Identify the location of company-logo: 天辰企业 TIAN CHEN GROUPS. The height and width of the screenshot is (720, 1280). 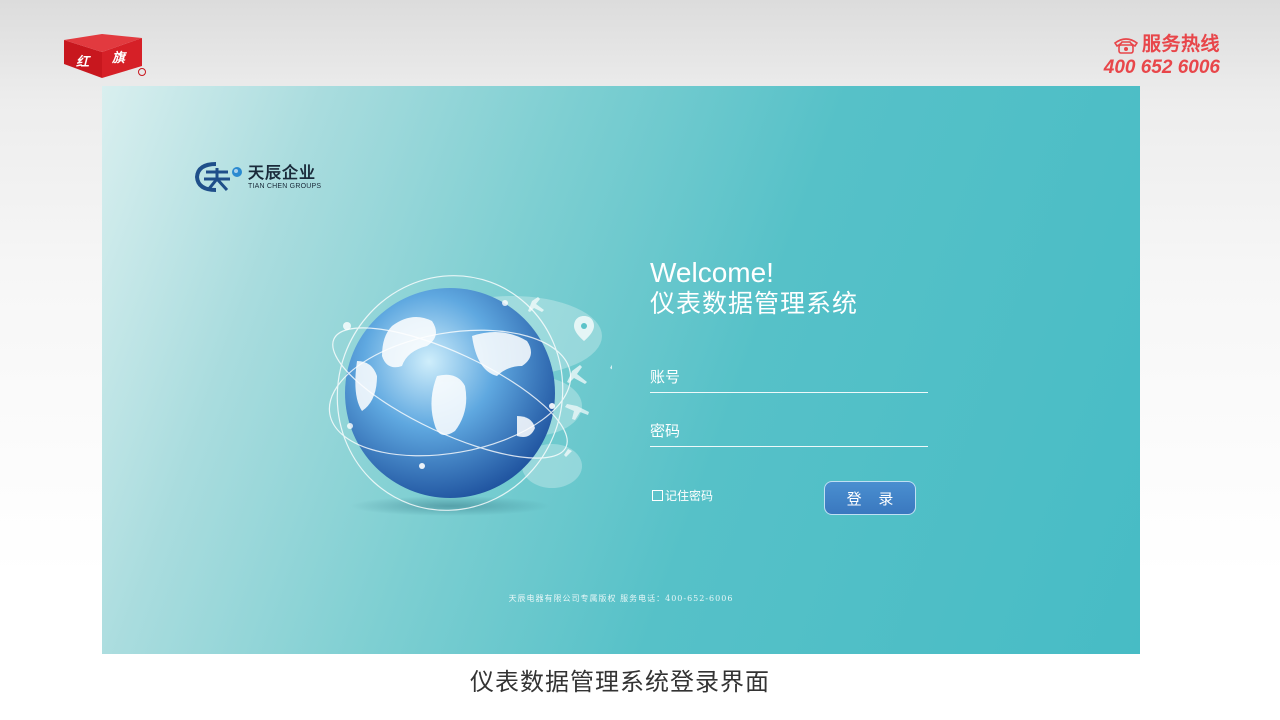
(257, 177).